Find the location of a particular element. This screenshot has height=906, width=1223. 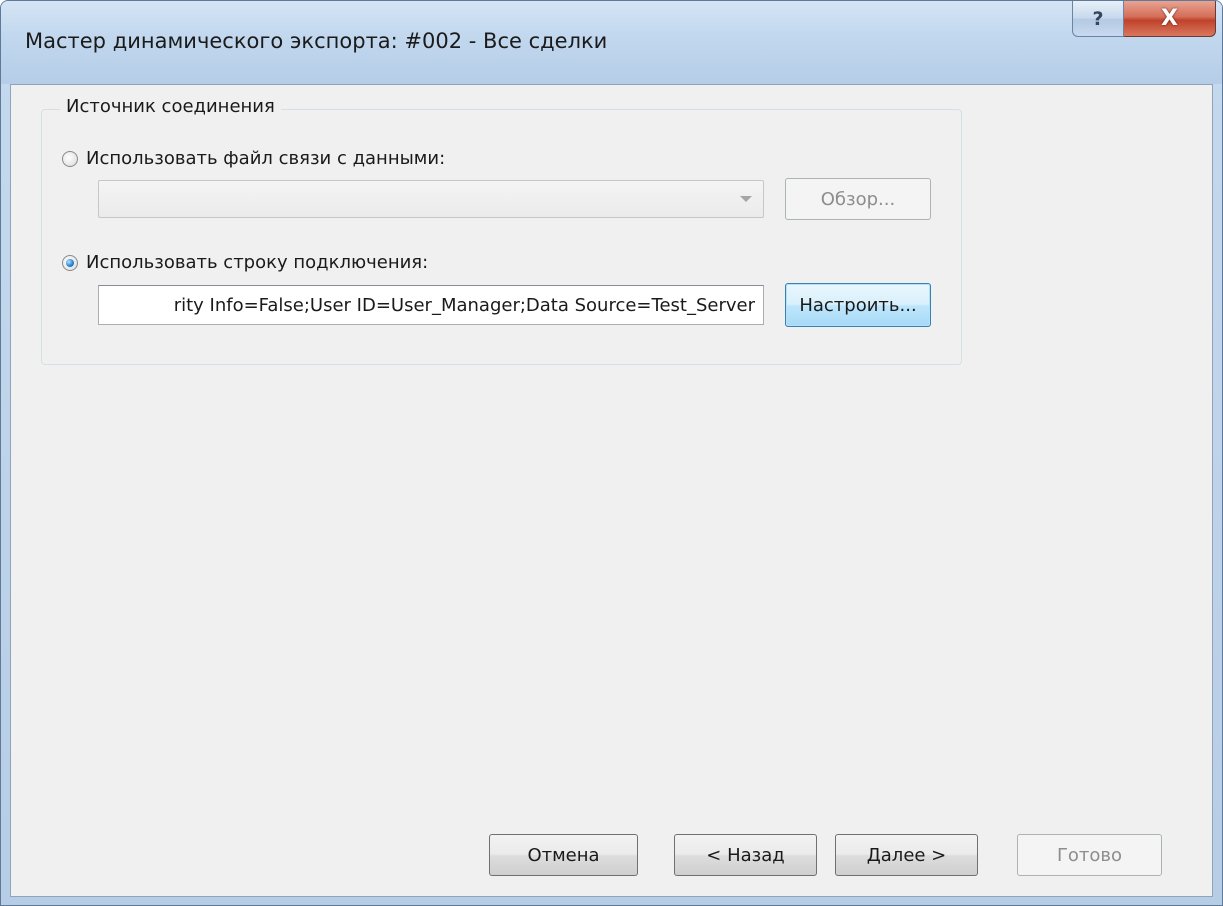

group-title: Источник соединения is located at coordinates (170, 106).